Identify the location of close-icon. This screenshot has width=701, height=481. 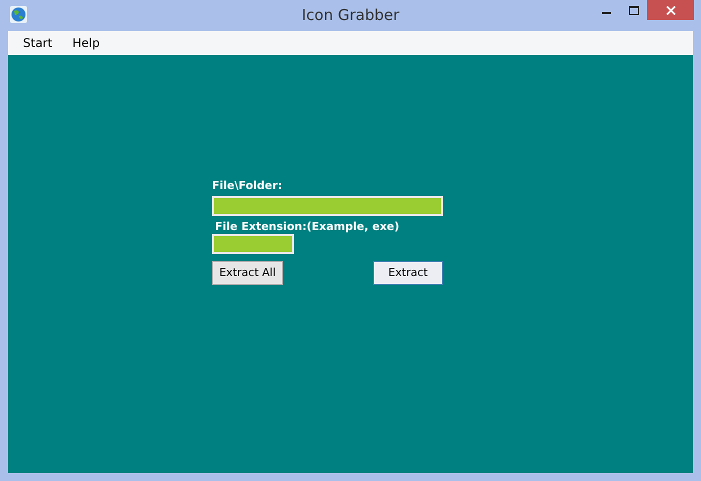
(671, 10).